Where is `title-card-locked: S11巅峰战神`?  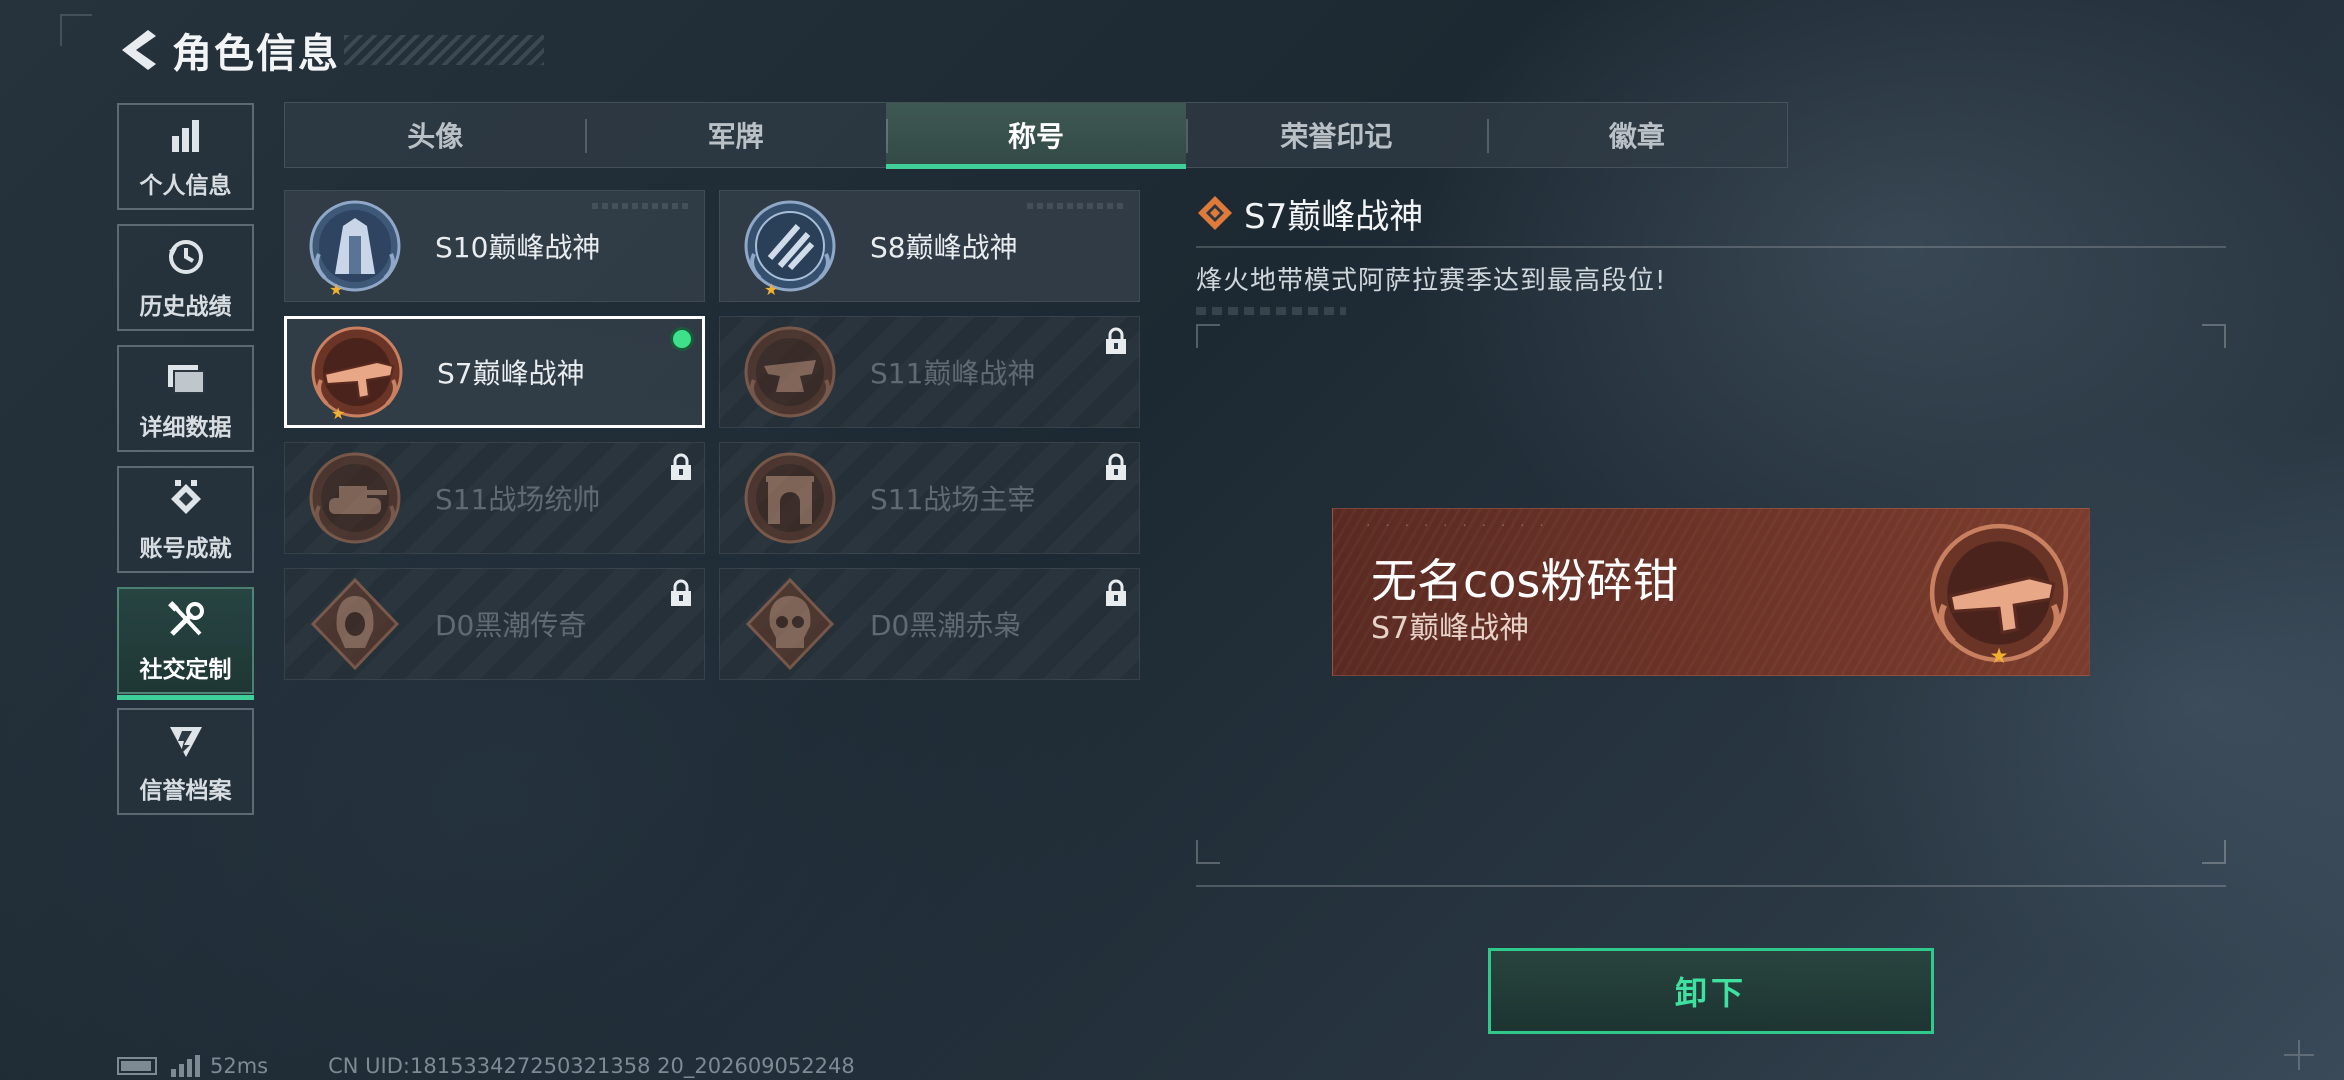
title-card-locked: S11巅峰战神 is located at coordinates (929, 372).